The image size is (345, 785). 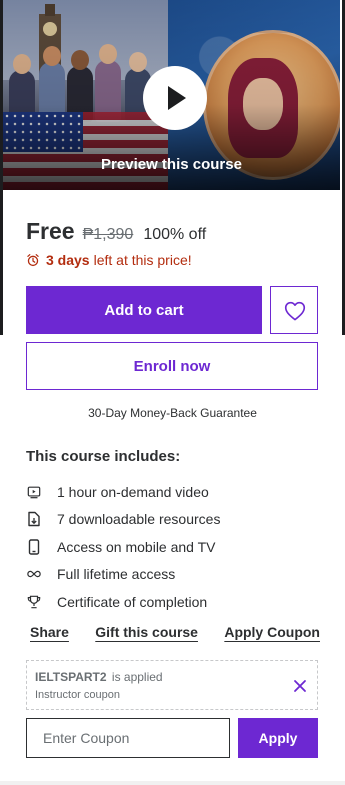 I want to click on urgency-text: left at this price!, so click(x=142, y=260).